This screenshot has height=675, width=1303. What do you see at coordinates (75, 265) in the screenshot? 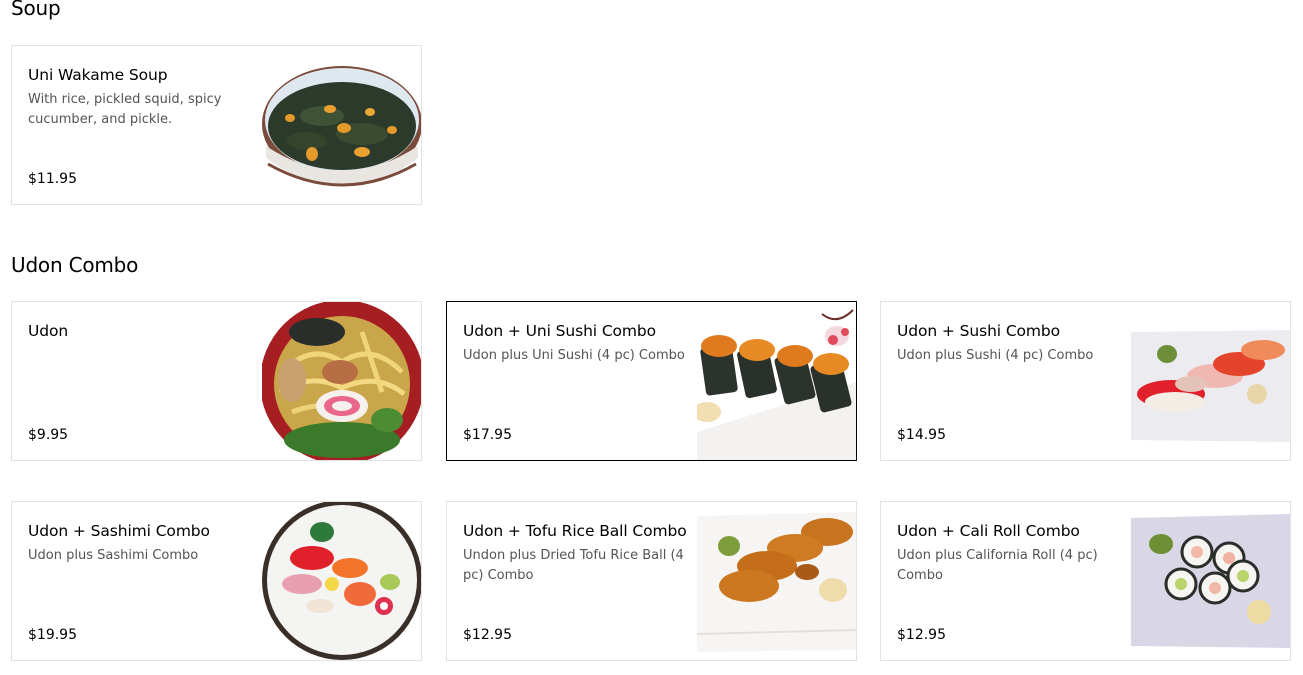
I see `section-title-udon-combo: Udon Combo` at bounding box center [75, 265].